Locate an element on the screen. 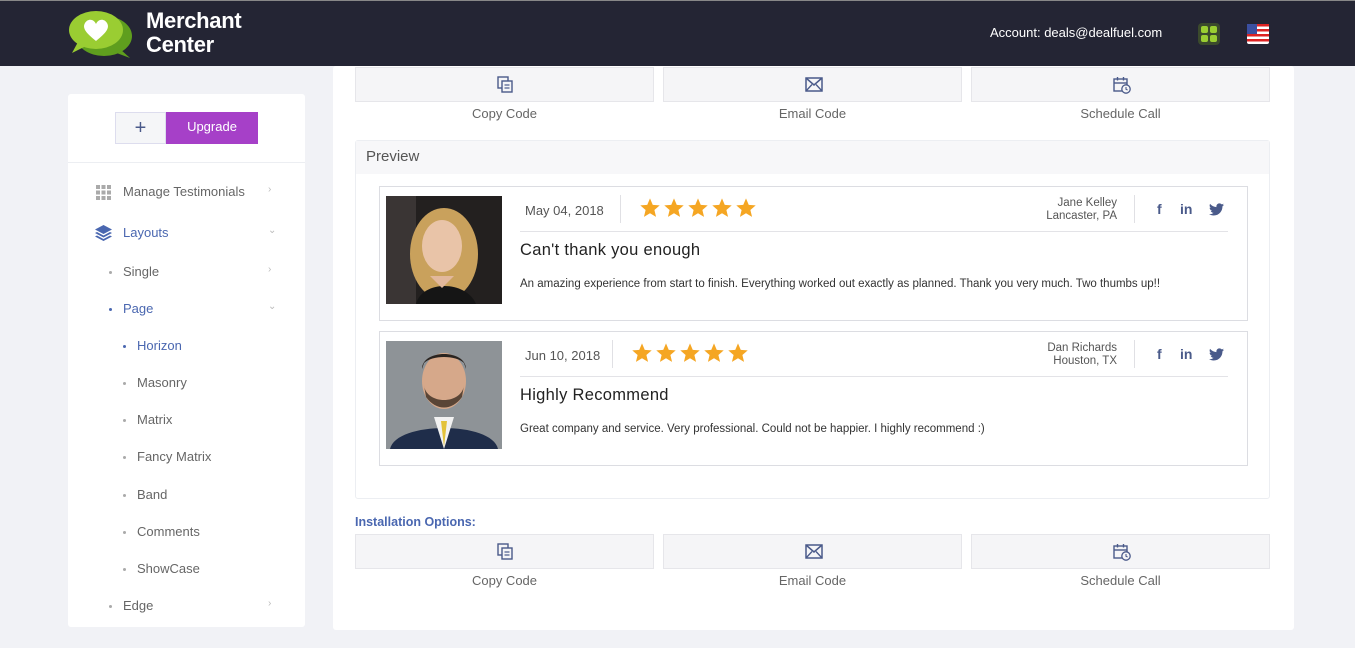 The width and height of the screenshot is (1355, 648). sidebar-item-band: Band is located at coordinates (186, 495).